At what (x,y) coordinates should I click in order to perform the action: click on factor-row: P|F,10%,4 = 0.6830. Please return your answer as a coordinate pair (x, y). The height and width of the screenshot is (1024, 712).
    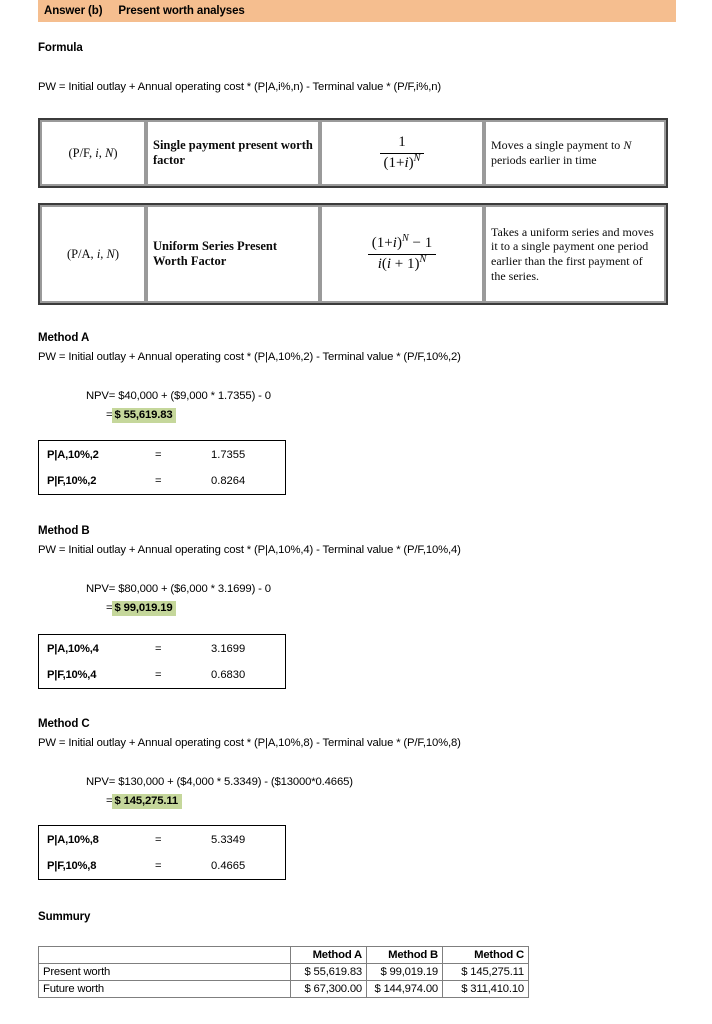
    Looking at the image, I should click on (162, 675).